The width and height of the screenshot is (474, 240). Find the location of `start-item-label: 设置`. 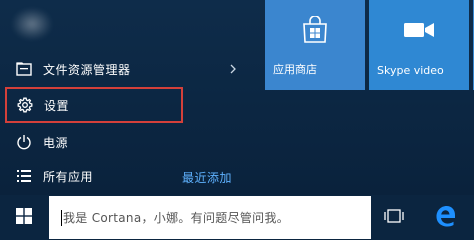

start-item-label: 设置 is located at coordinates (57, 105).